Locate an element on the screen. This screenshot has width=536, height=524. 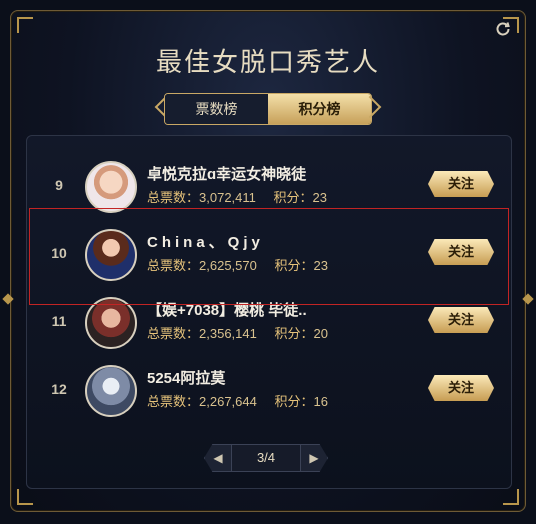
points-value: 20 is located at coordinates (320, 333).